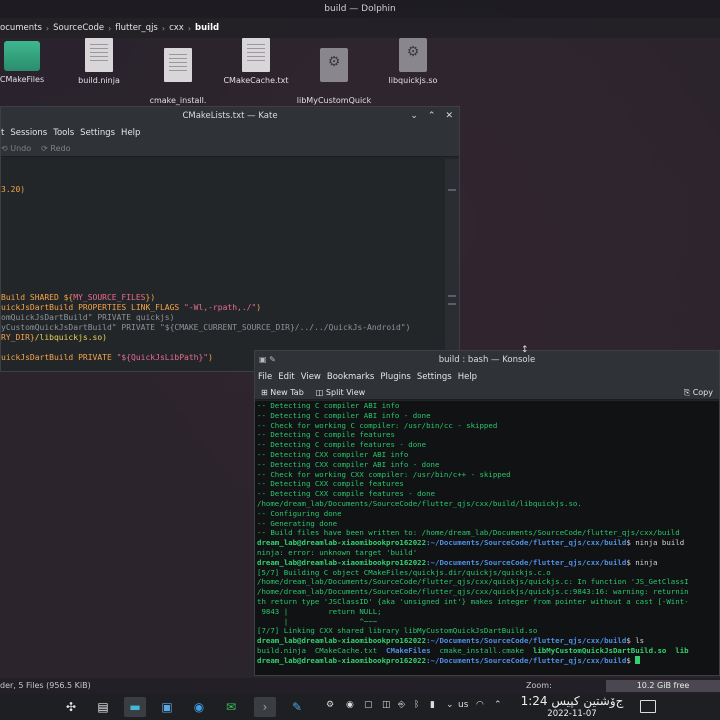 This screenshot has height=720, width=720. Describe the element at coordinates (93, 307) in the screenshot. I see `code-token: uickJsDartBuild PROPERTIES LINK_FLAGS` at that location.